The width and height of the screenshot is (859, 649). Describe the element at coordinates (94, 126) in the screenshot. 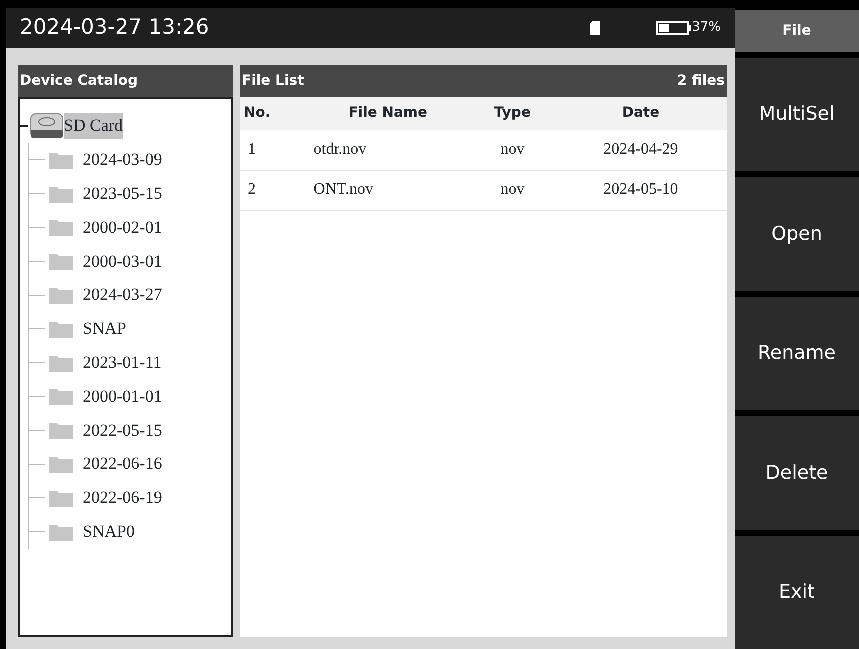

I see `tree-item: SD Card` at that location.